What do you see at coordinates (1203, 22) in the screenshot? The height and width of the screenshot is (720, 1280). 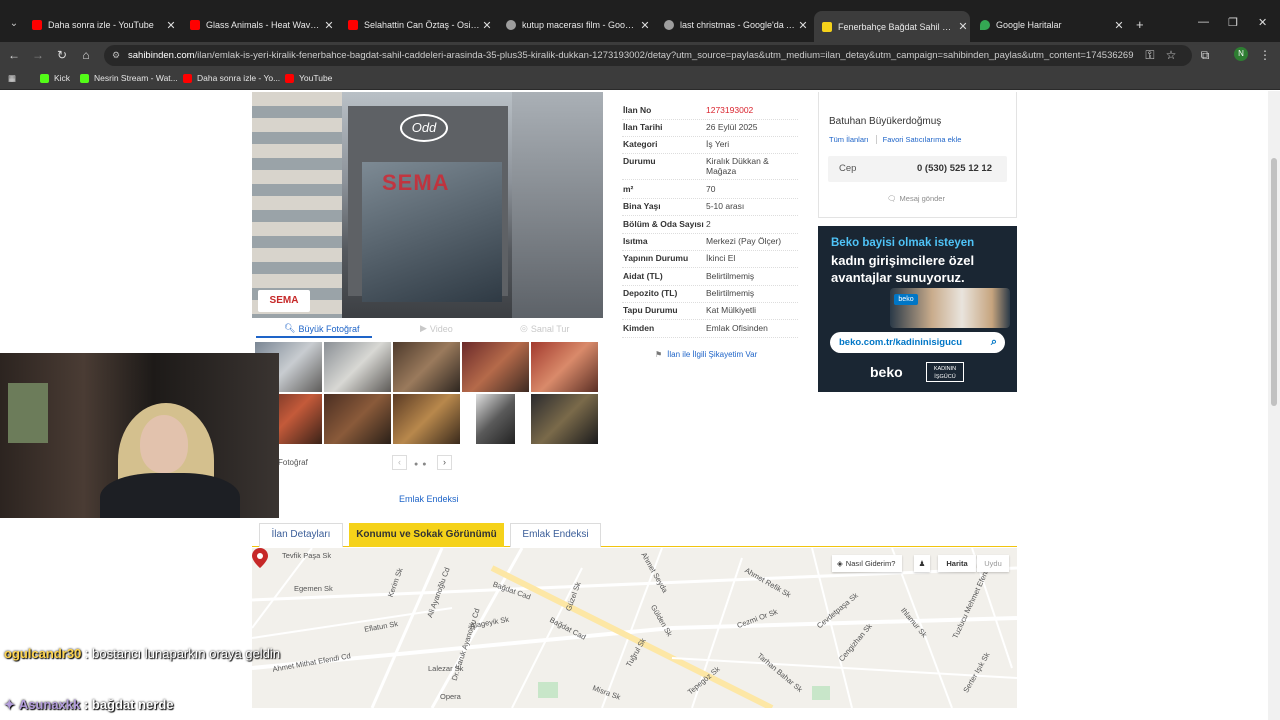 I see `minimize-icon: —` at bounding box center [1203, 22].